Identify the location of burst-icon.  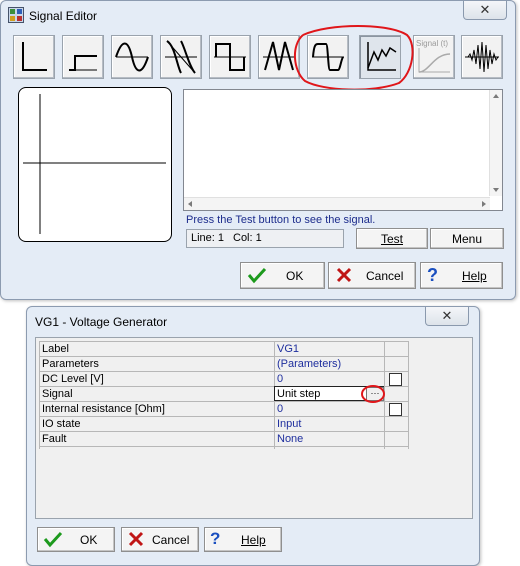
(482, 57).